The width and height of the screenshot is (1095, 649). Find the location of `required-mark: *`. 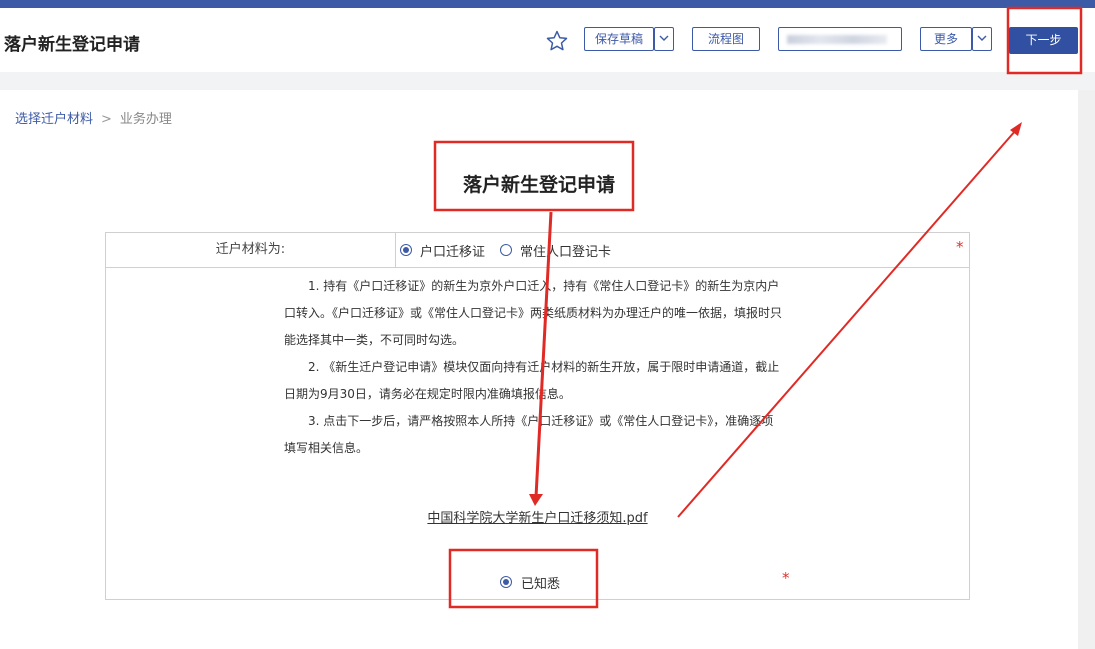

required-mark: * is located at coordinates (960, 247).